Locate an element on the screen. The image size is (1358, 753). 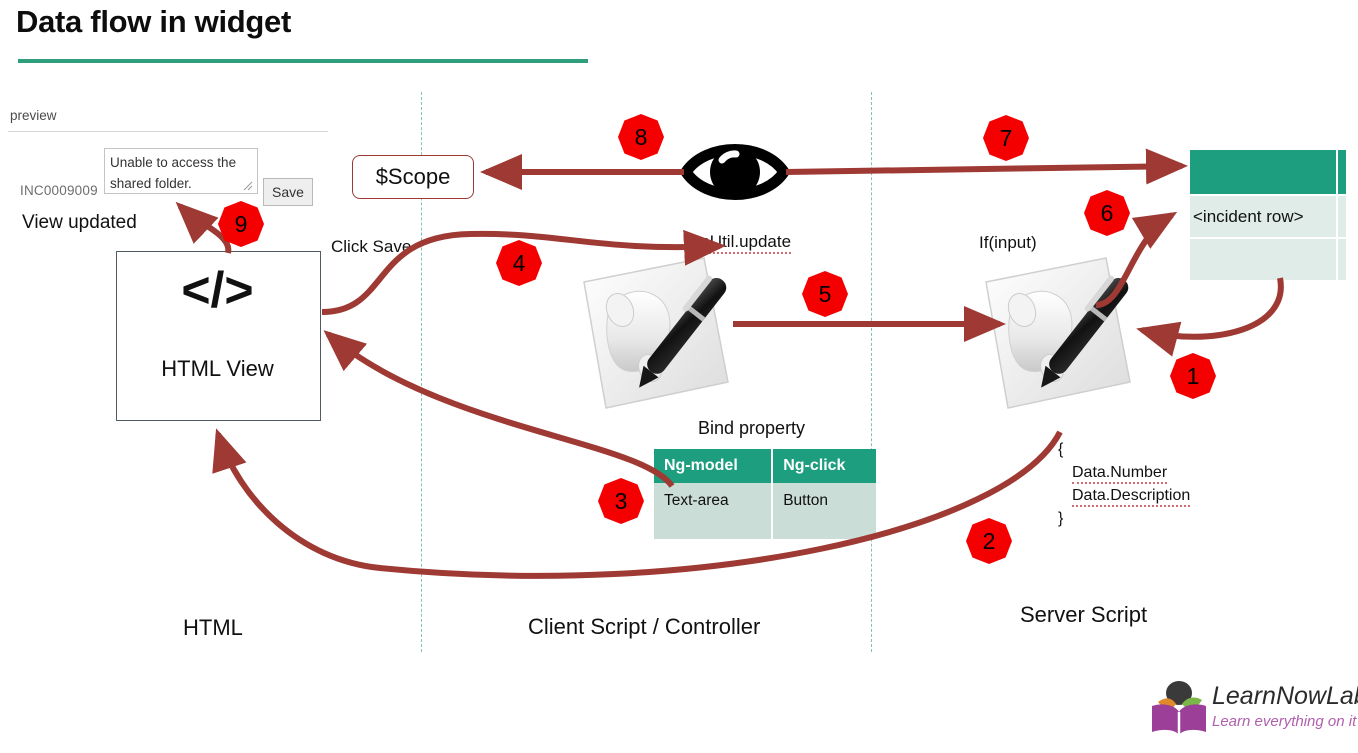
sputil-update-label: SpUtil.update is located at coordinates (740, 243).